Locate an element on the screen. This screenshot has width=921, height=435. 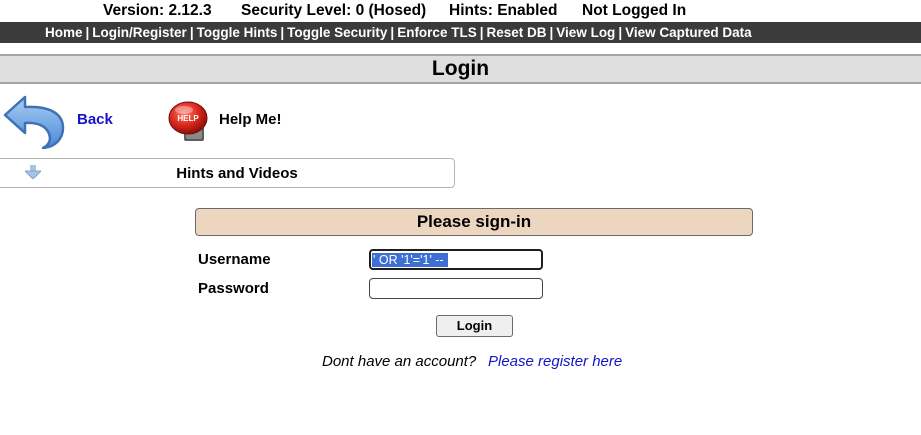
page-title: Login is located at coordinates (460, 69).